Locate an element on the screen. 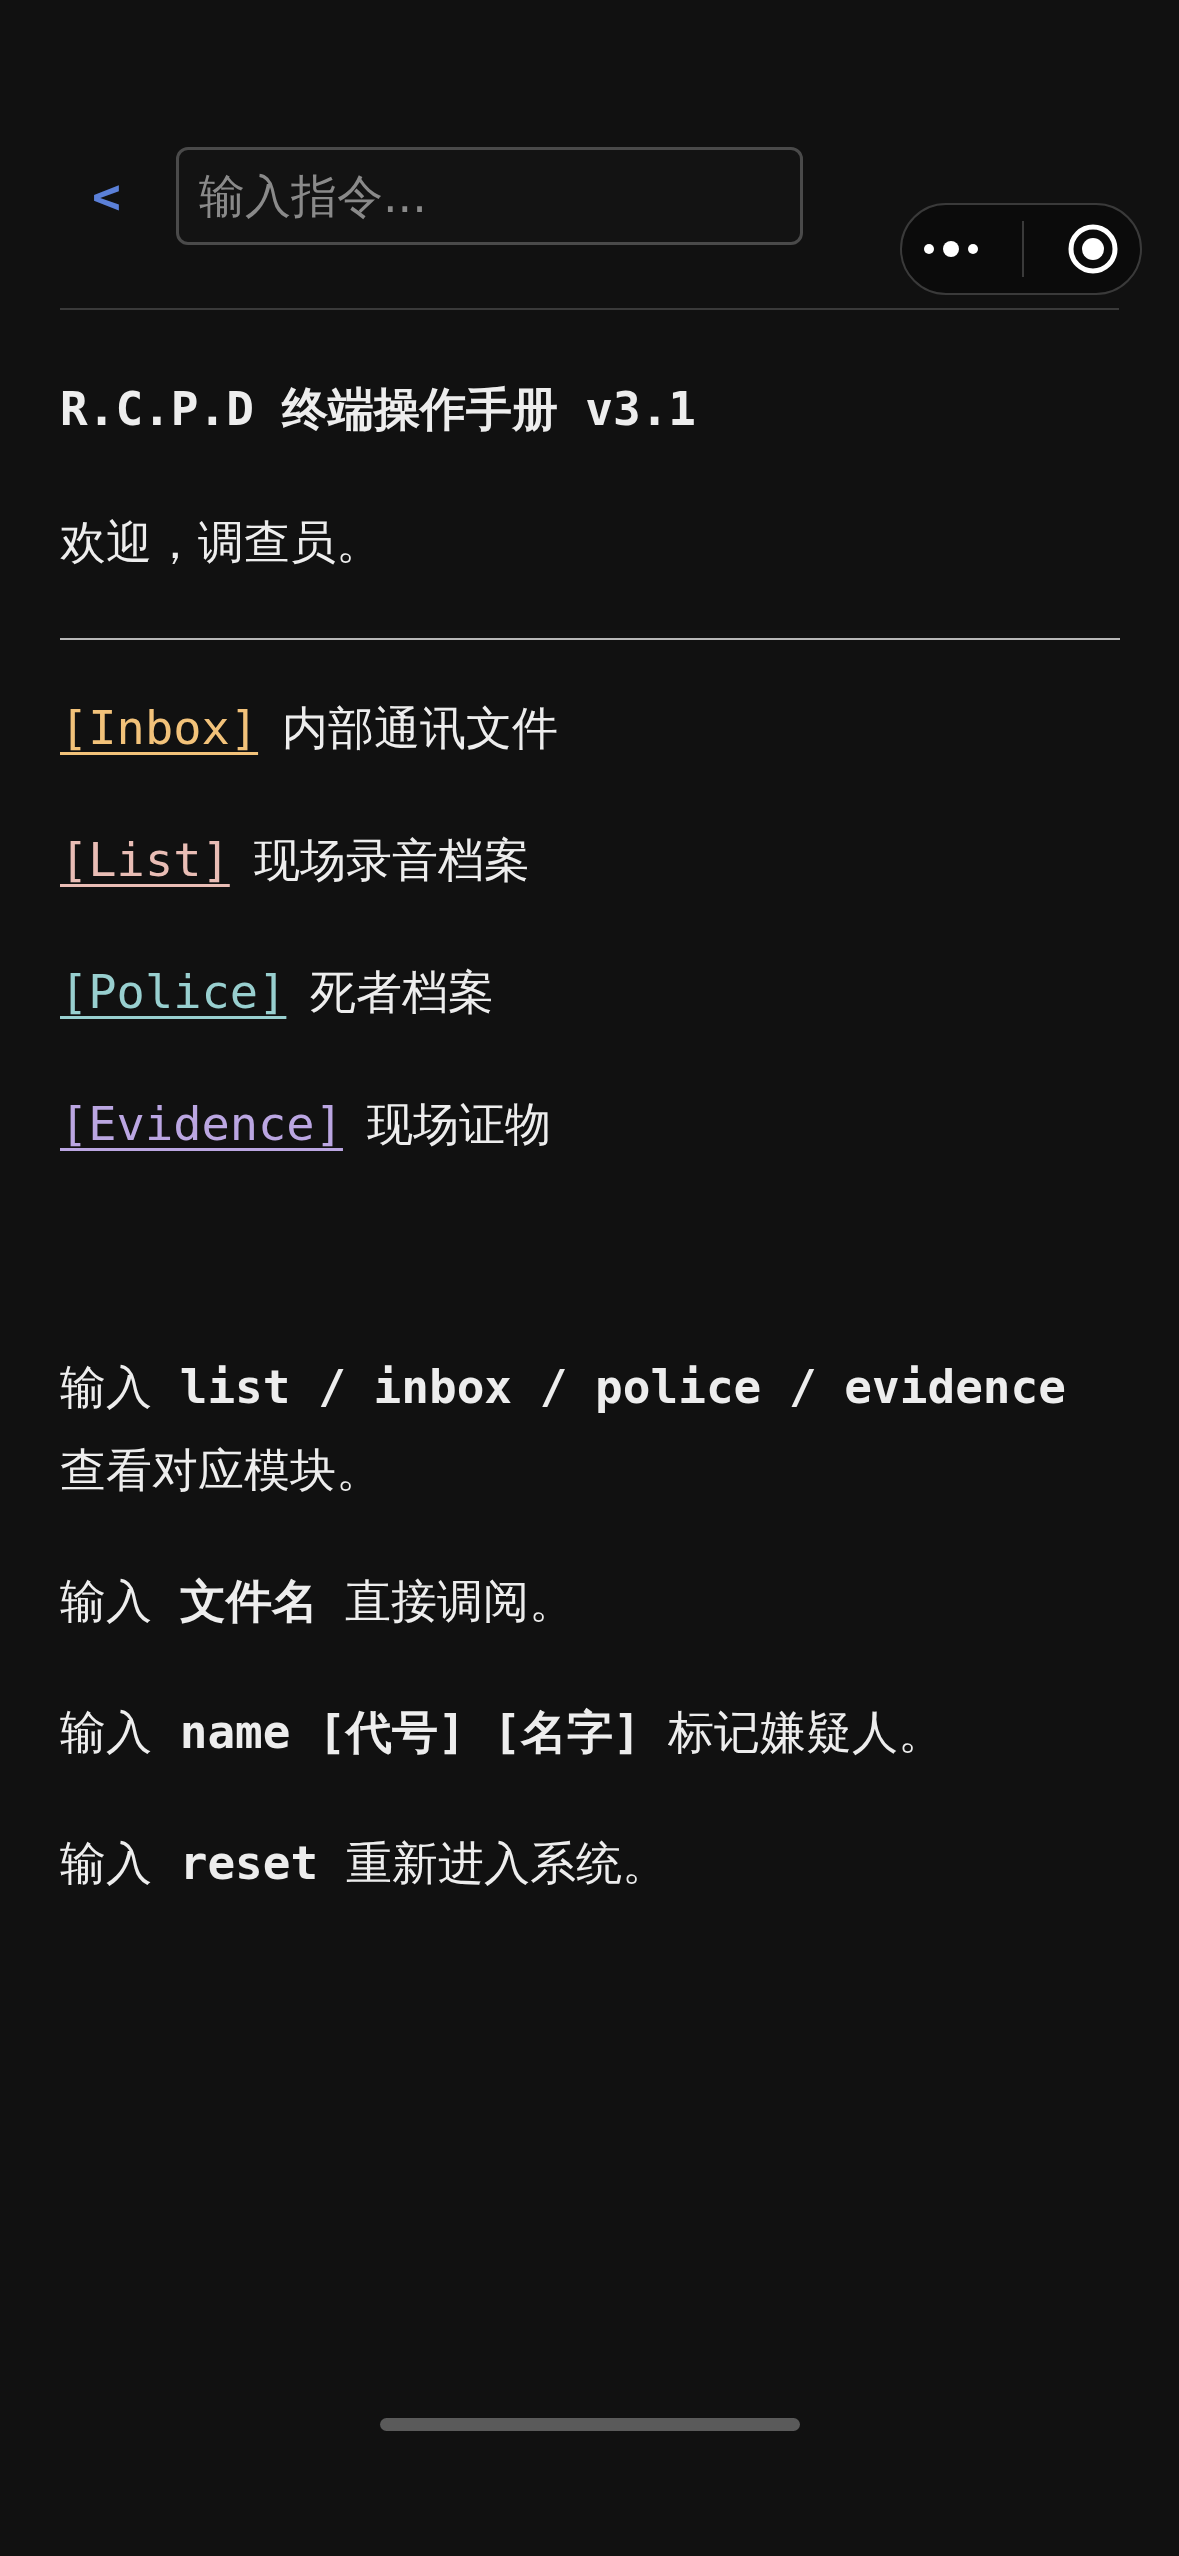 The image size is (1179, 2556). module-description: 内部通讯文件 is located at coordinates (420, 728).